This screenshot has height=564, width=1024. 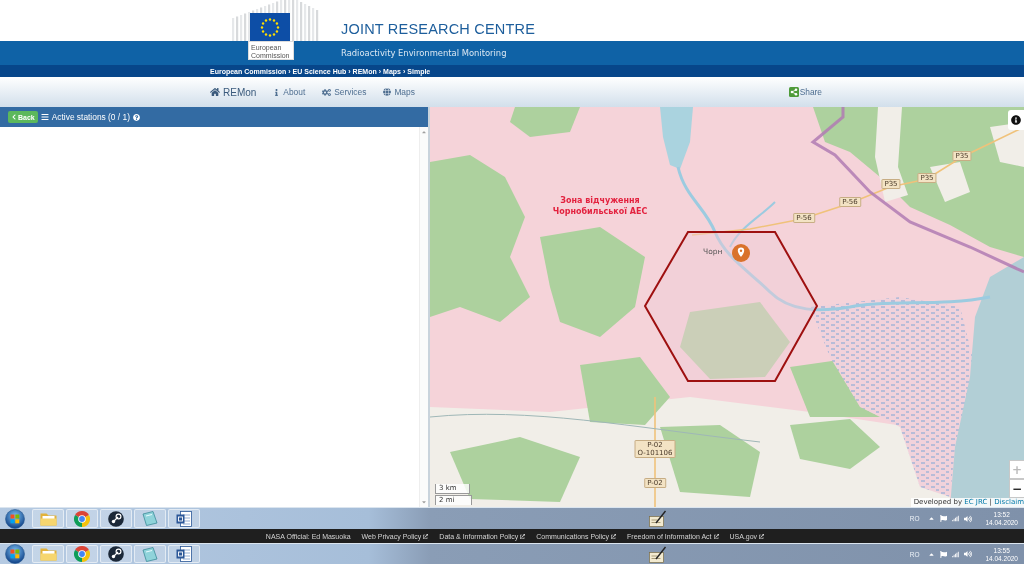 I want to click on caret-up-icon, so click(x=932, y=518).